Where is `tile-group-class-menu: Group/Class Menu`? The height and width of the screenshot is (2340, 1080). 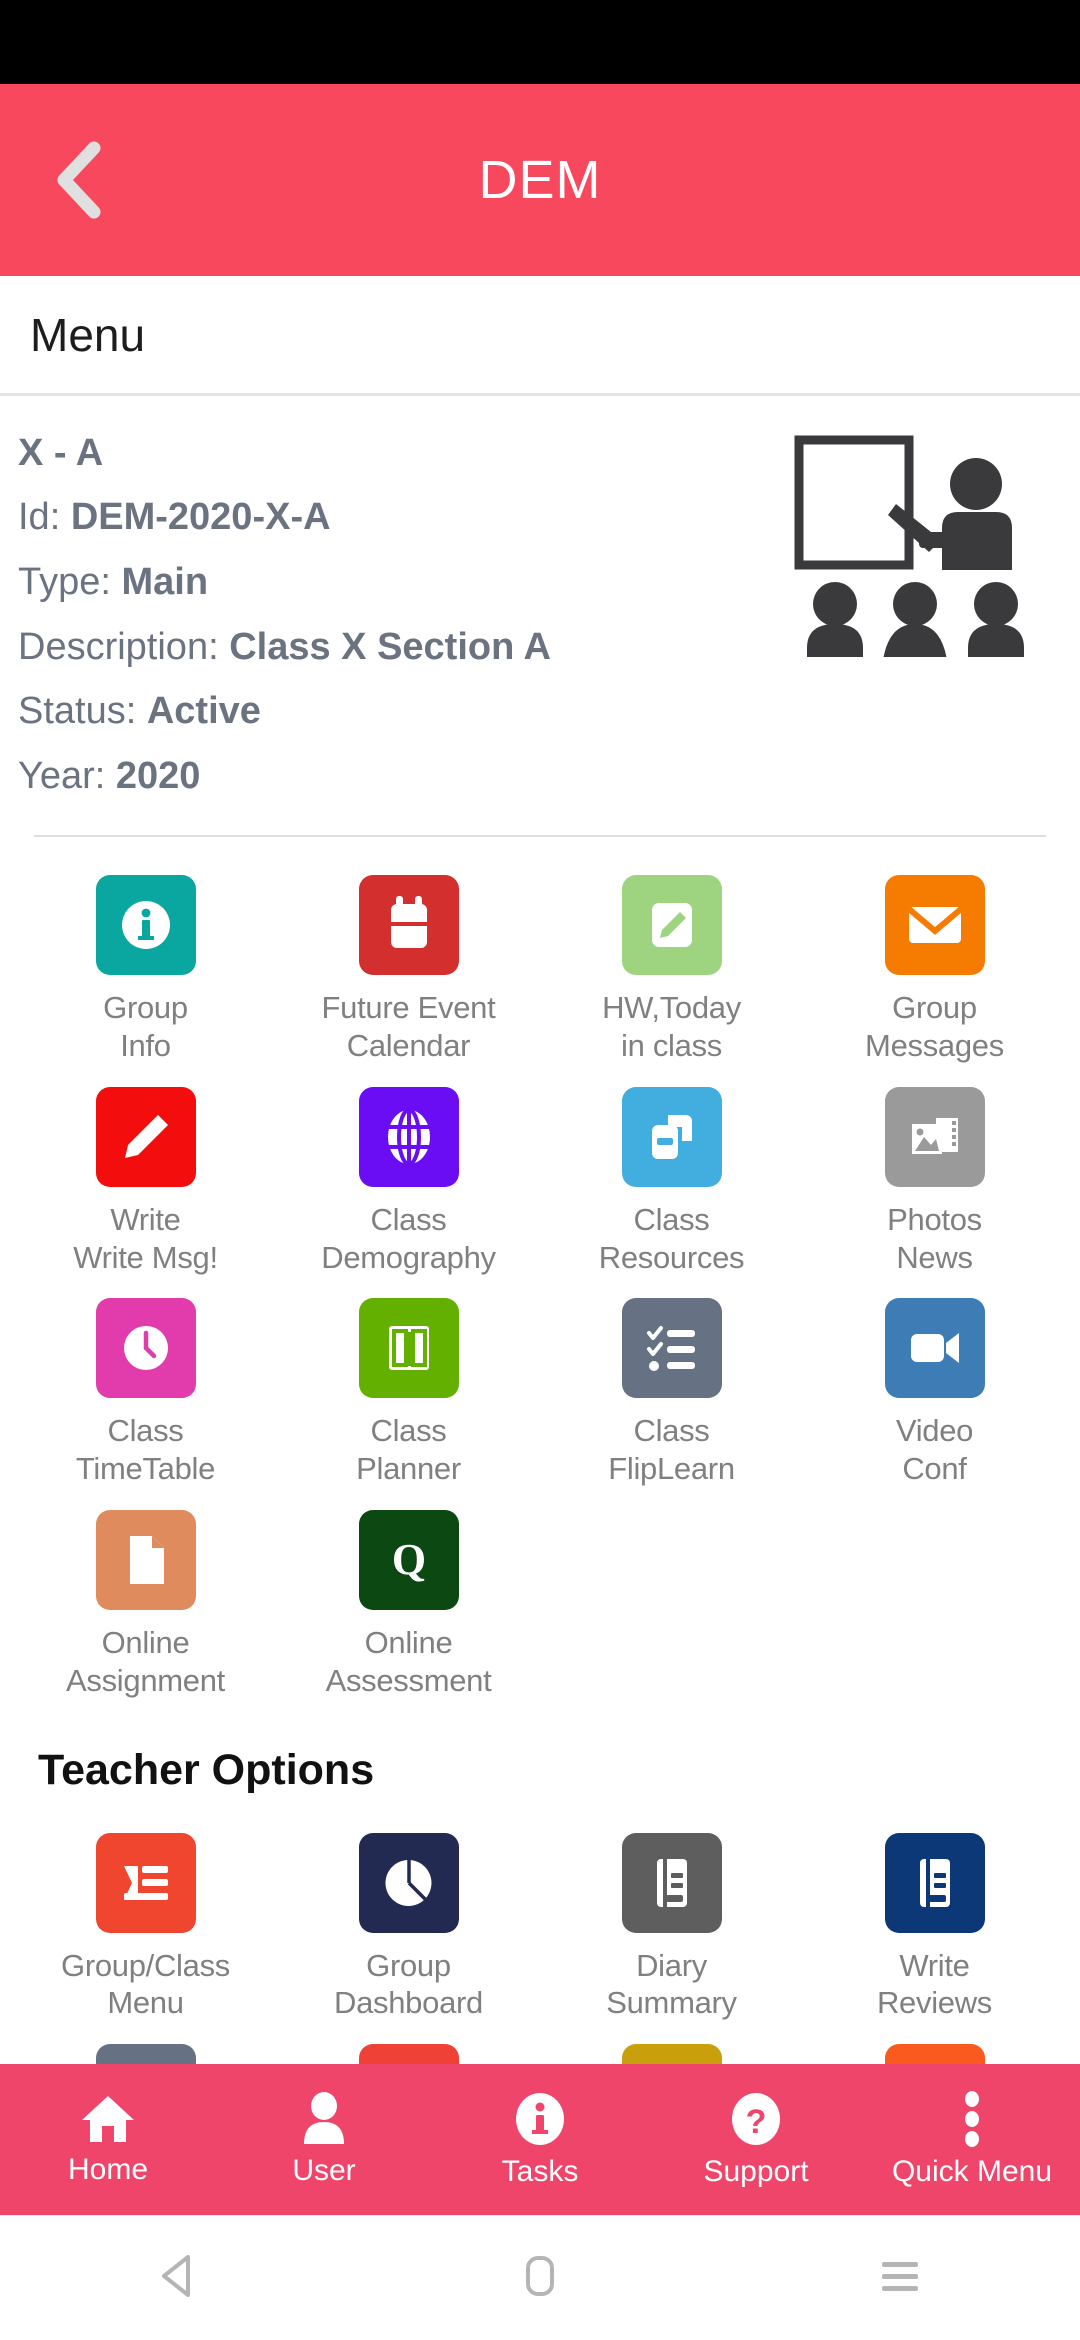 tile-group-class-menu: Group/Class Menu is located at coordinates (145, 1924).